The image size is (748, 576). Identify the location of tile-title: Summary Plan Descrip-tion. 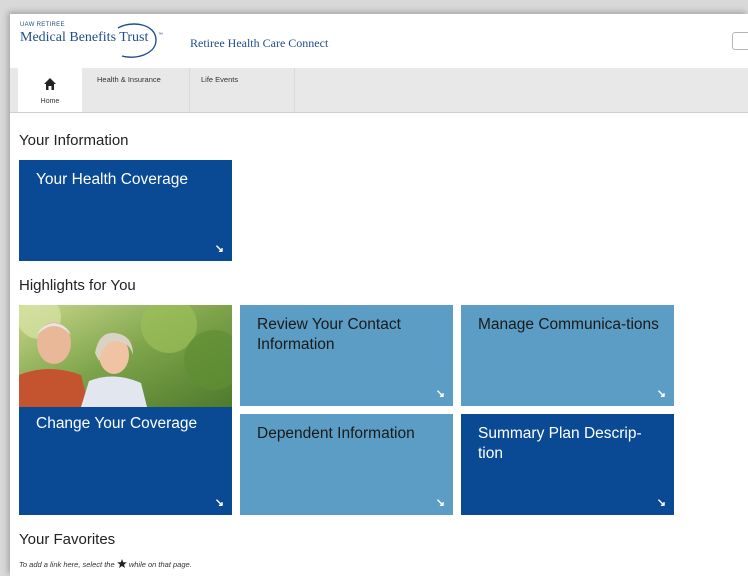
(560, 443).